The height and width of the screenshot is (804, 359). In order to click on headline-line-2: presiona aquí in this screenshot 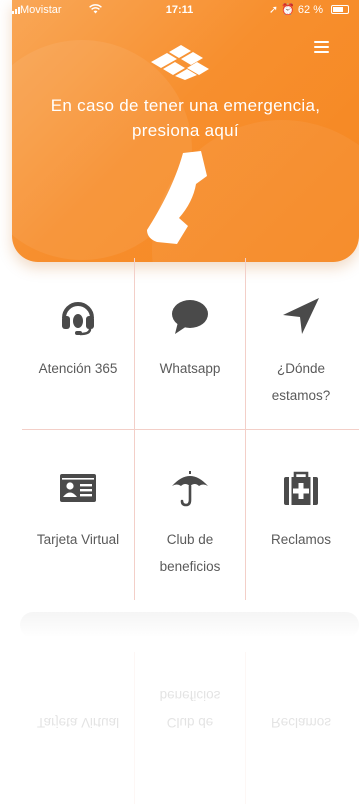, I will do `click(185, 130)`.